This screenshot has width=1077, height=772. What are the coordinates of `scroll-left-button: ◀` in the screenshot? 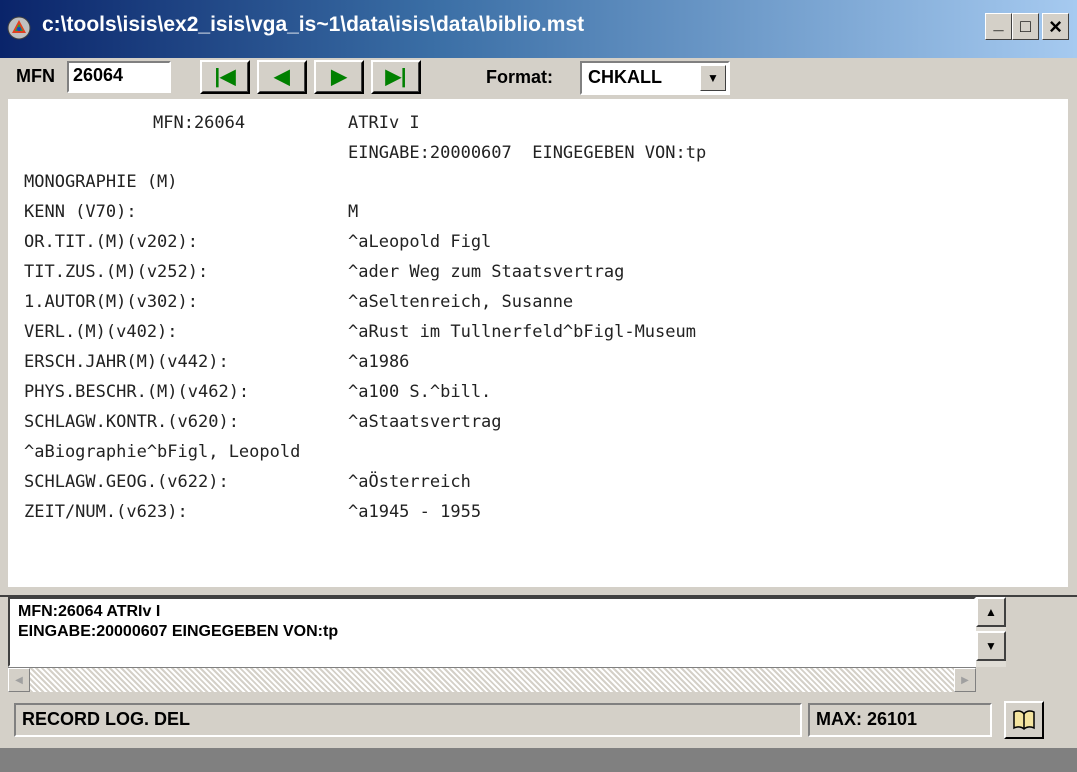 It's located at (19, 680).